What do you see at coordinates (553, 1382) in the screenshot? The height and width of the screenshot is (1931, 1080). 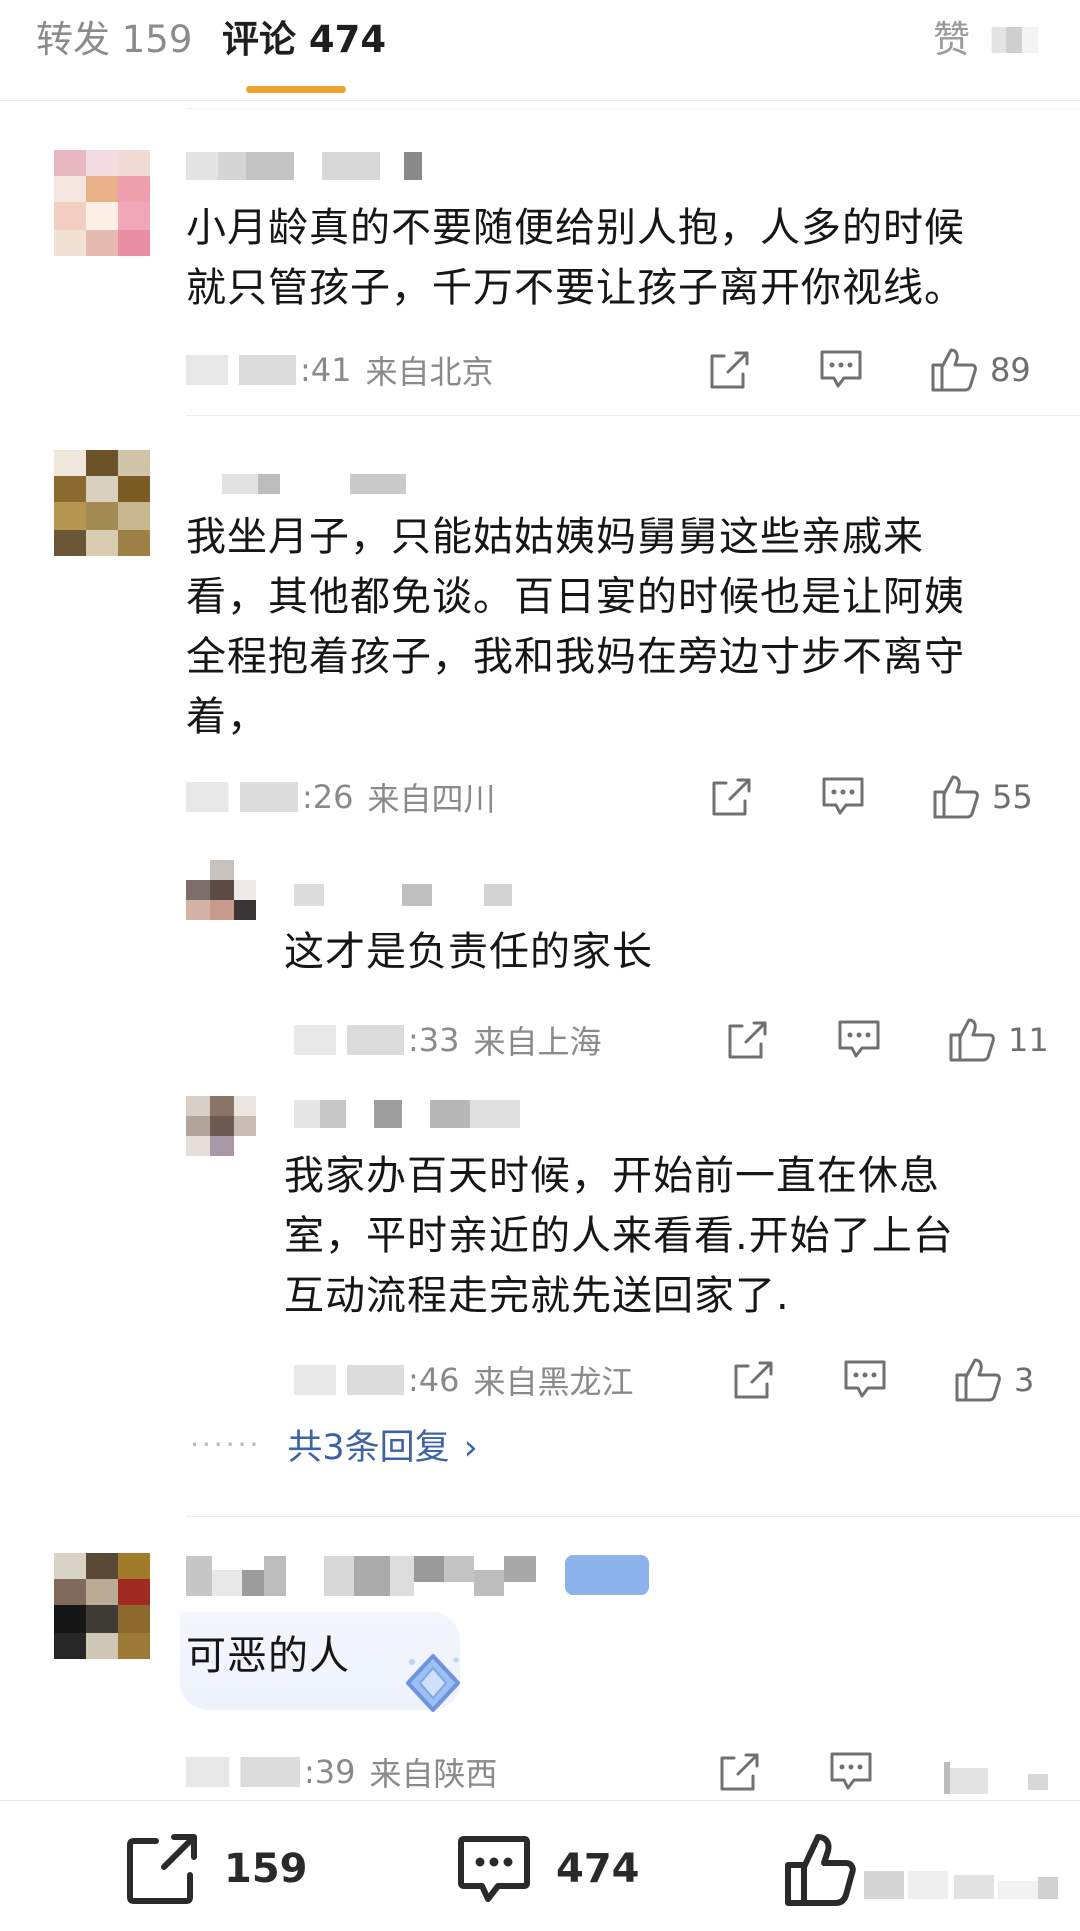 I see `reply-location: 来自黑龙江` at bounding box center [553, 1382].